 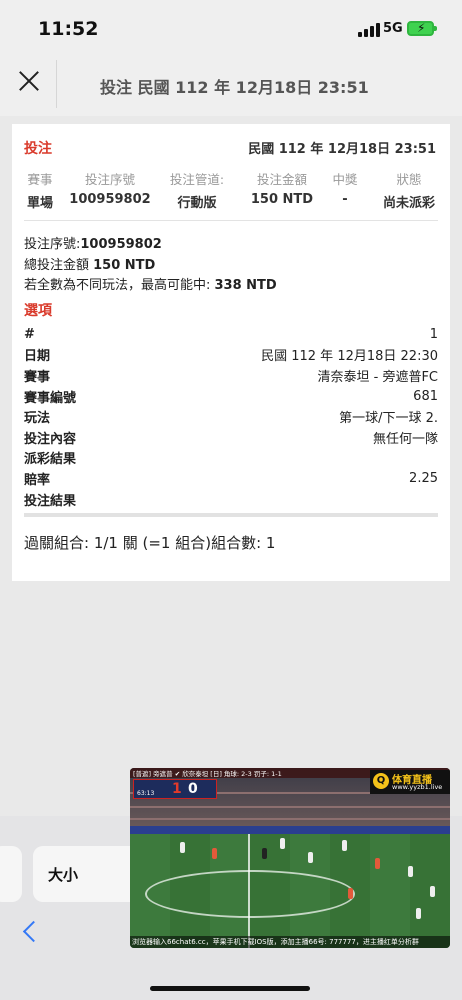 What do you see at coordinates (231, 396) in the screenshot?
I see `detail-row: 賽事編號 681` at bounding box center [231, 396].